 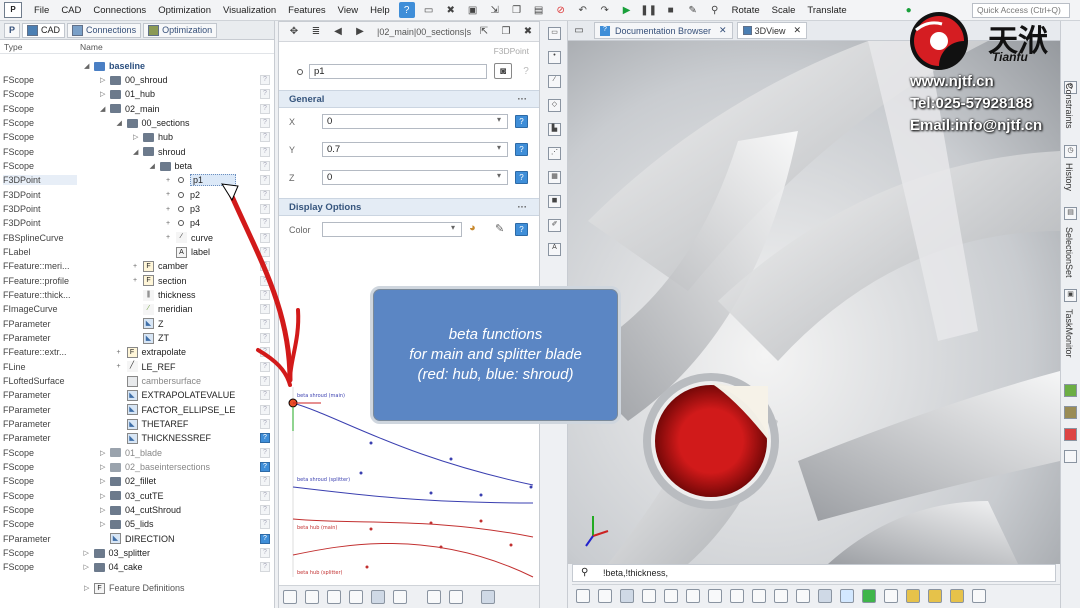 I want to click on tab-3dview: 3DView ✕, so click(x=771, y=30).